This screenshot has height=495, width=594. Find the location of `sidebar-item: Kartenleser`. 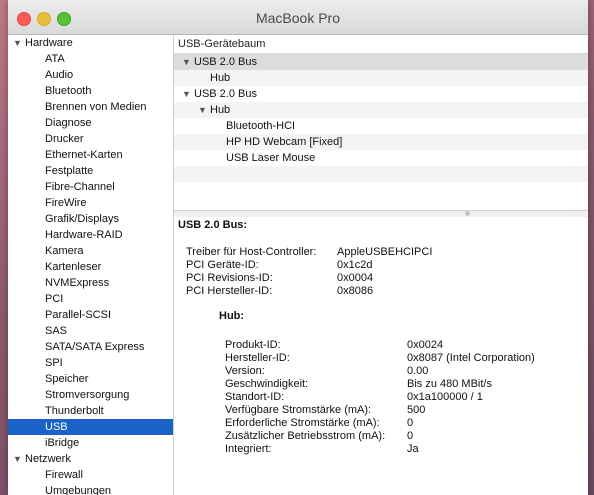

sidebar-item: Kartenleser is located at coordinates (90, 267).